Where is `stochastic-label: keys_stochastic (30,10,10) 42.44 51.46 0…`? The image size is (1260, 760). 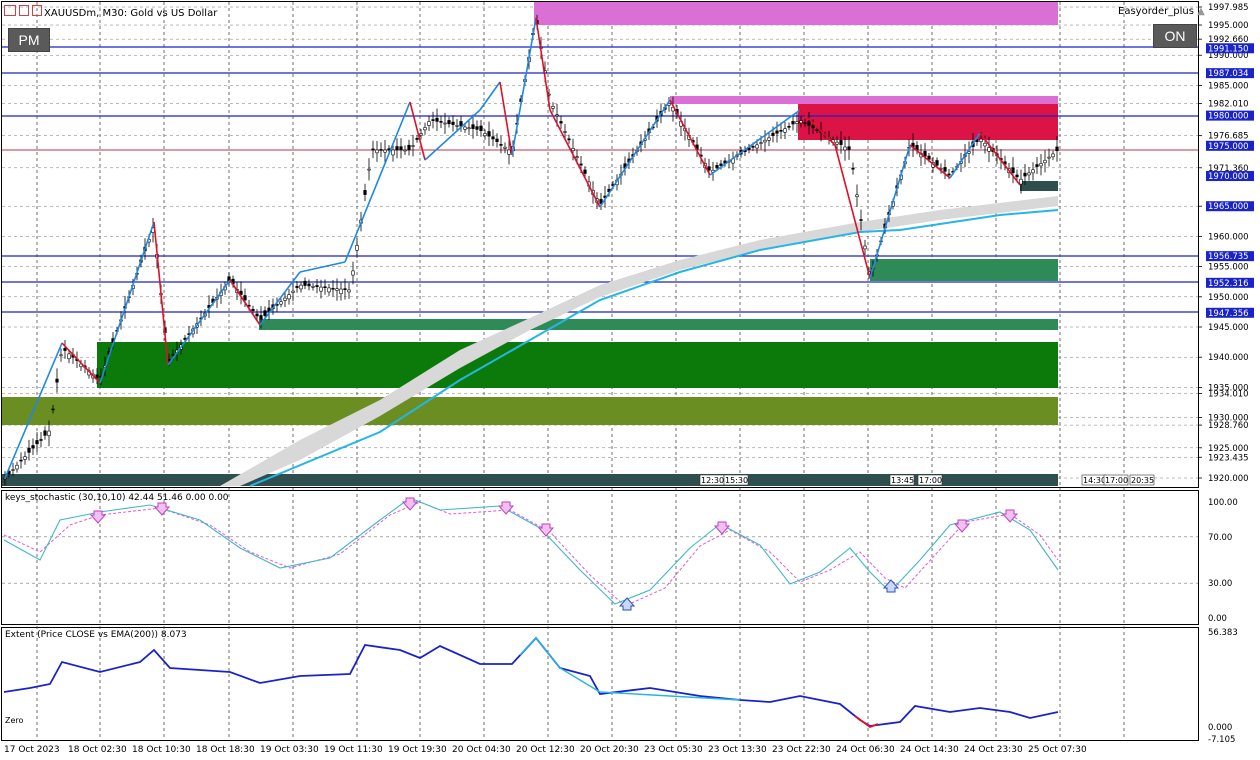
stochastic-label: keys_stochastic (30,10,10) 42.44 51.46 0… is located at coordinates (117, 498).